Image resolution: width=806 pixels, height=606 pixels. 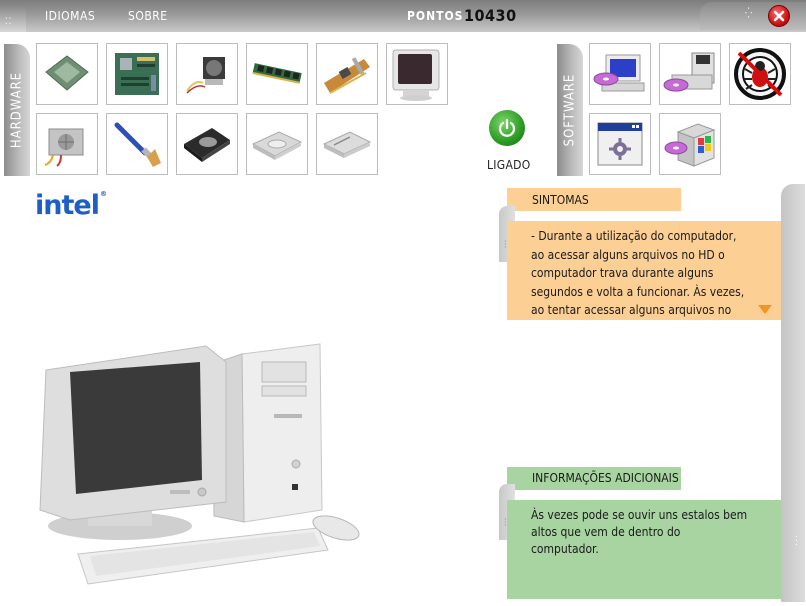 I want to click on tower-floppy-slot, so click(x=288, y=416).